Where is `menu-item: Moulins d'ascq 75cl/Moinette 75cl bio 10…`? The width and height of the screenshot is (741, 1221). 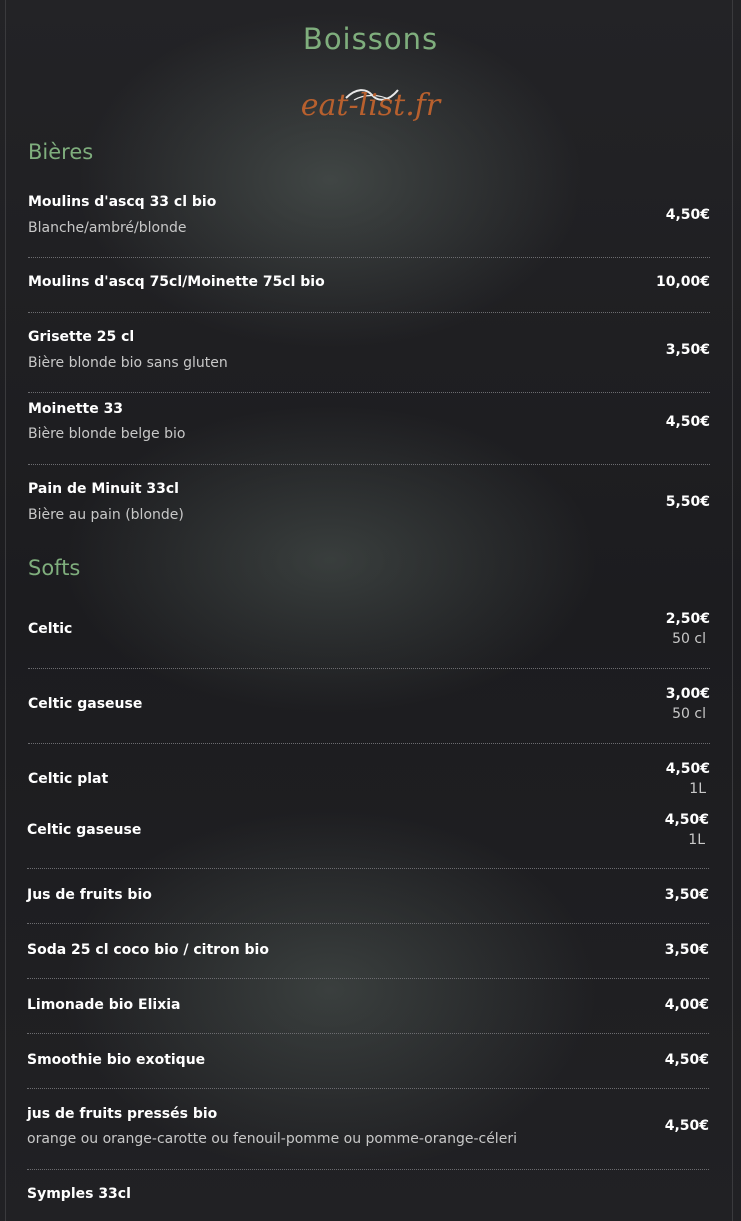
menu-item: Moulins d'ascq 75cl/Moinette 75cl bio 10… is located at coordinates (369, 285).